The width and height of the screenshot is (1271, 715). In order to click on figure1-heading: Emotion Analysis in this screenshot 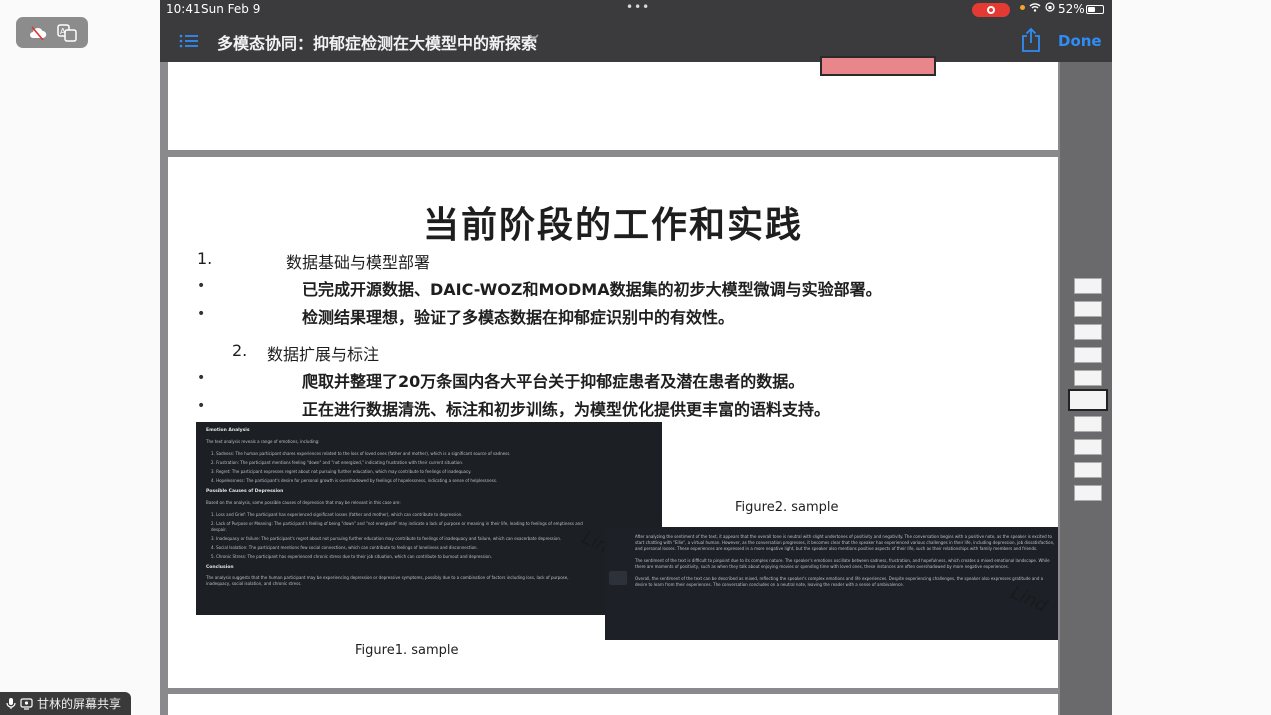, I will do `click(228, 430)`.